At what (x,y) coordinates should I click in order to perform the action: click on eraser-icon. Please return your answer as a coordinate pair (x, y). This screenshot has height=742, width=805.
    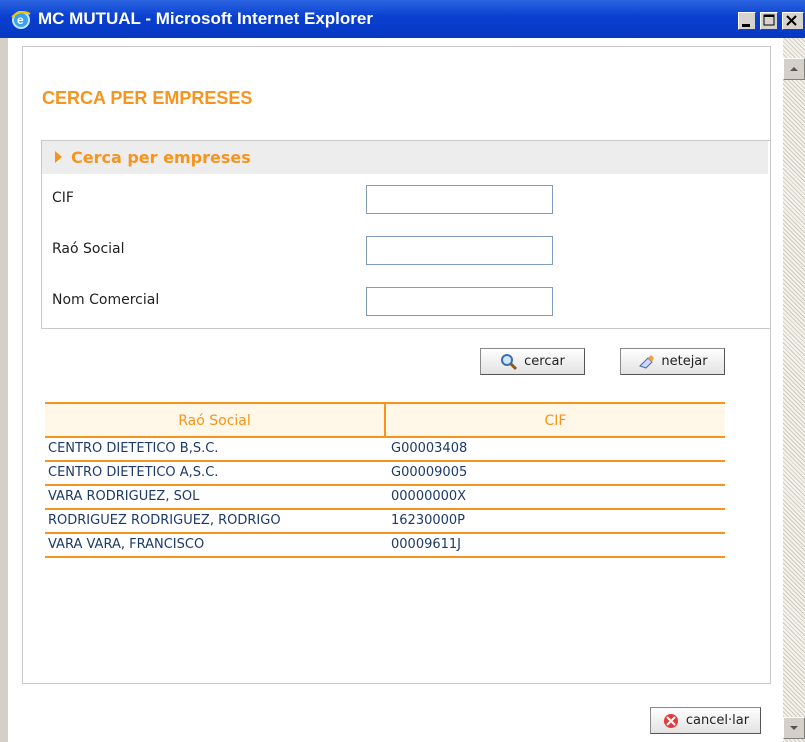
    Looking at the image, I should click on (647, 361).